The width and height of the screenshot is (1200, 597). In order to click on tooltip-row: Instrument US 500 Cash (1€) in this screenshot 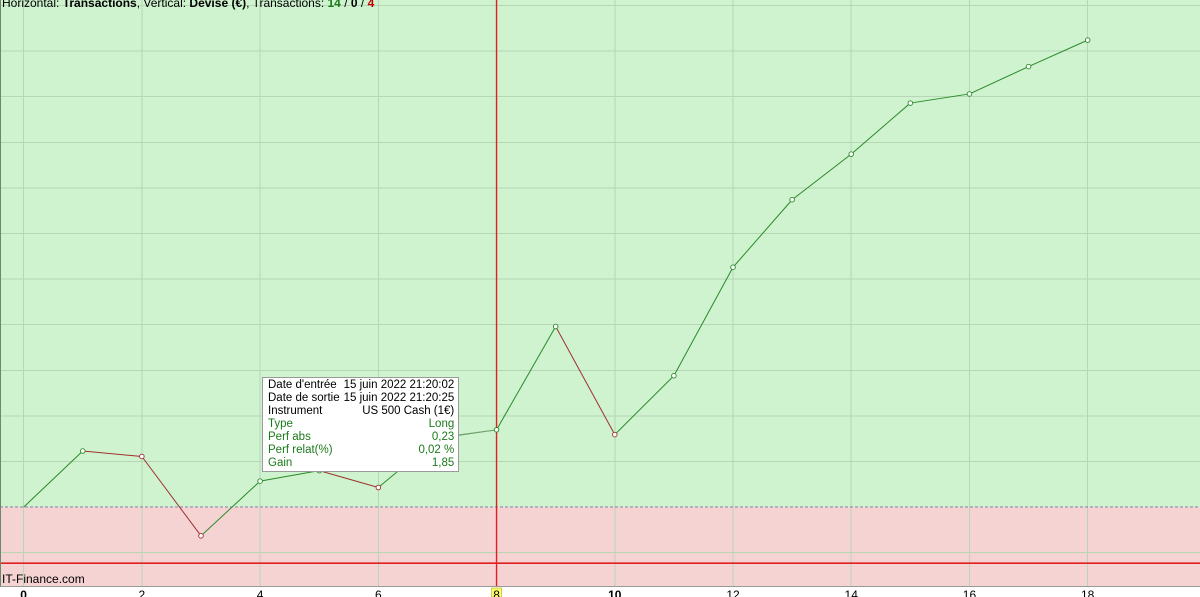, I will do `click(361, 411)`.